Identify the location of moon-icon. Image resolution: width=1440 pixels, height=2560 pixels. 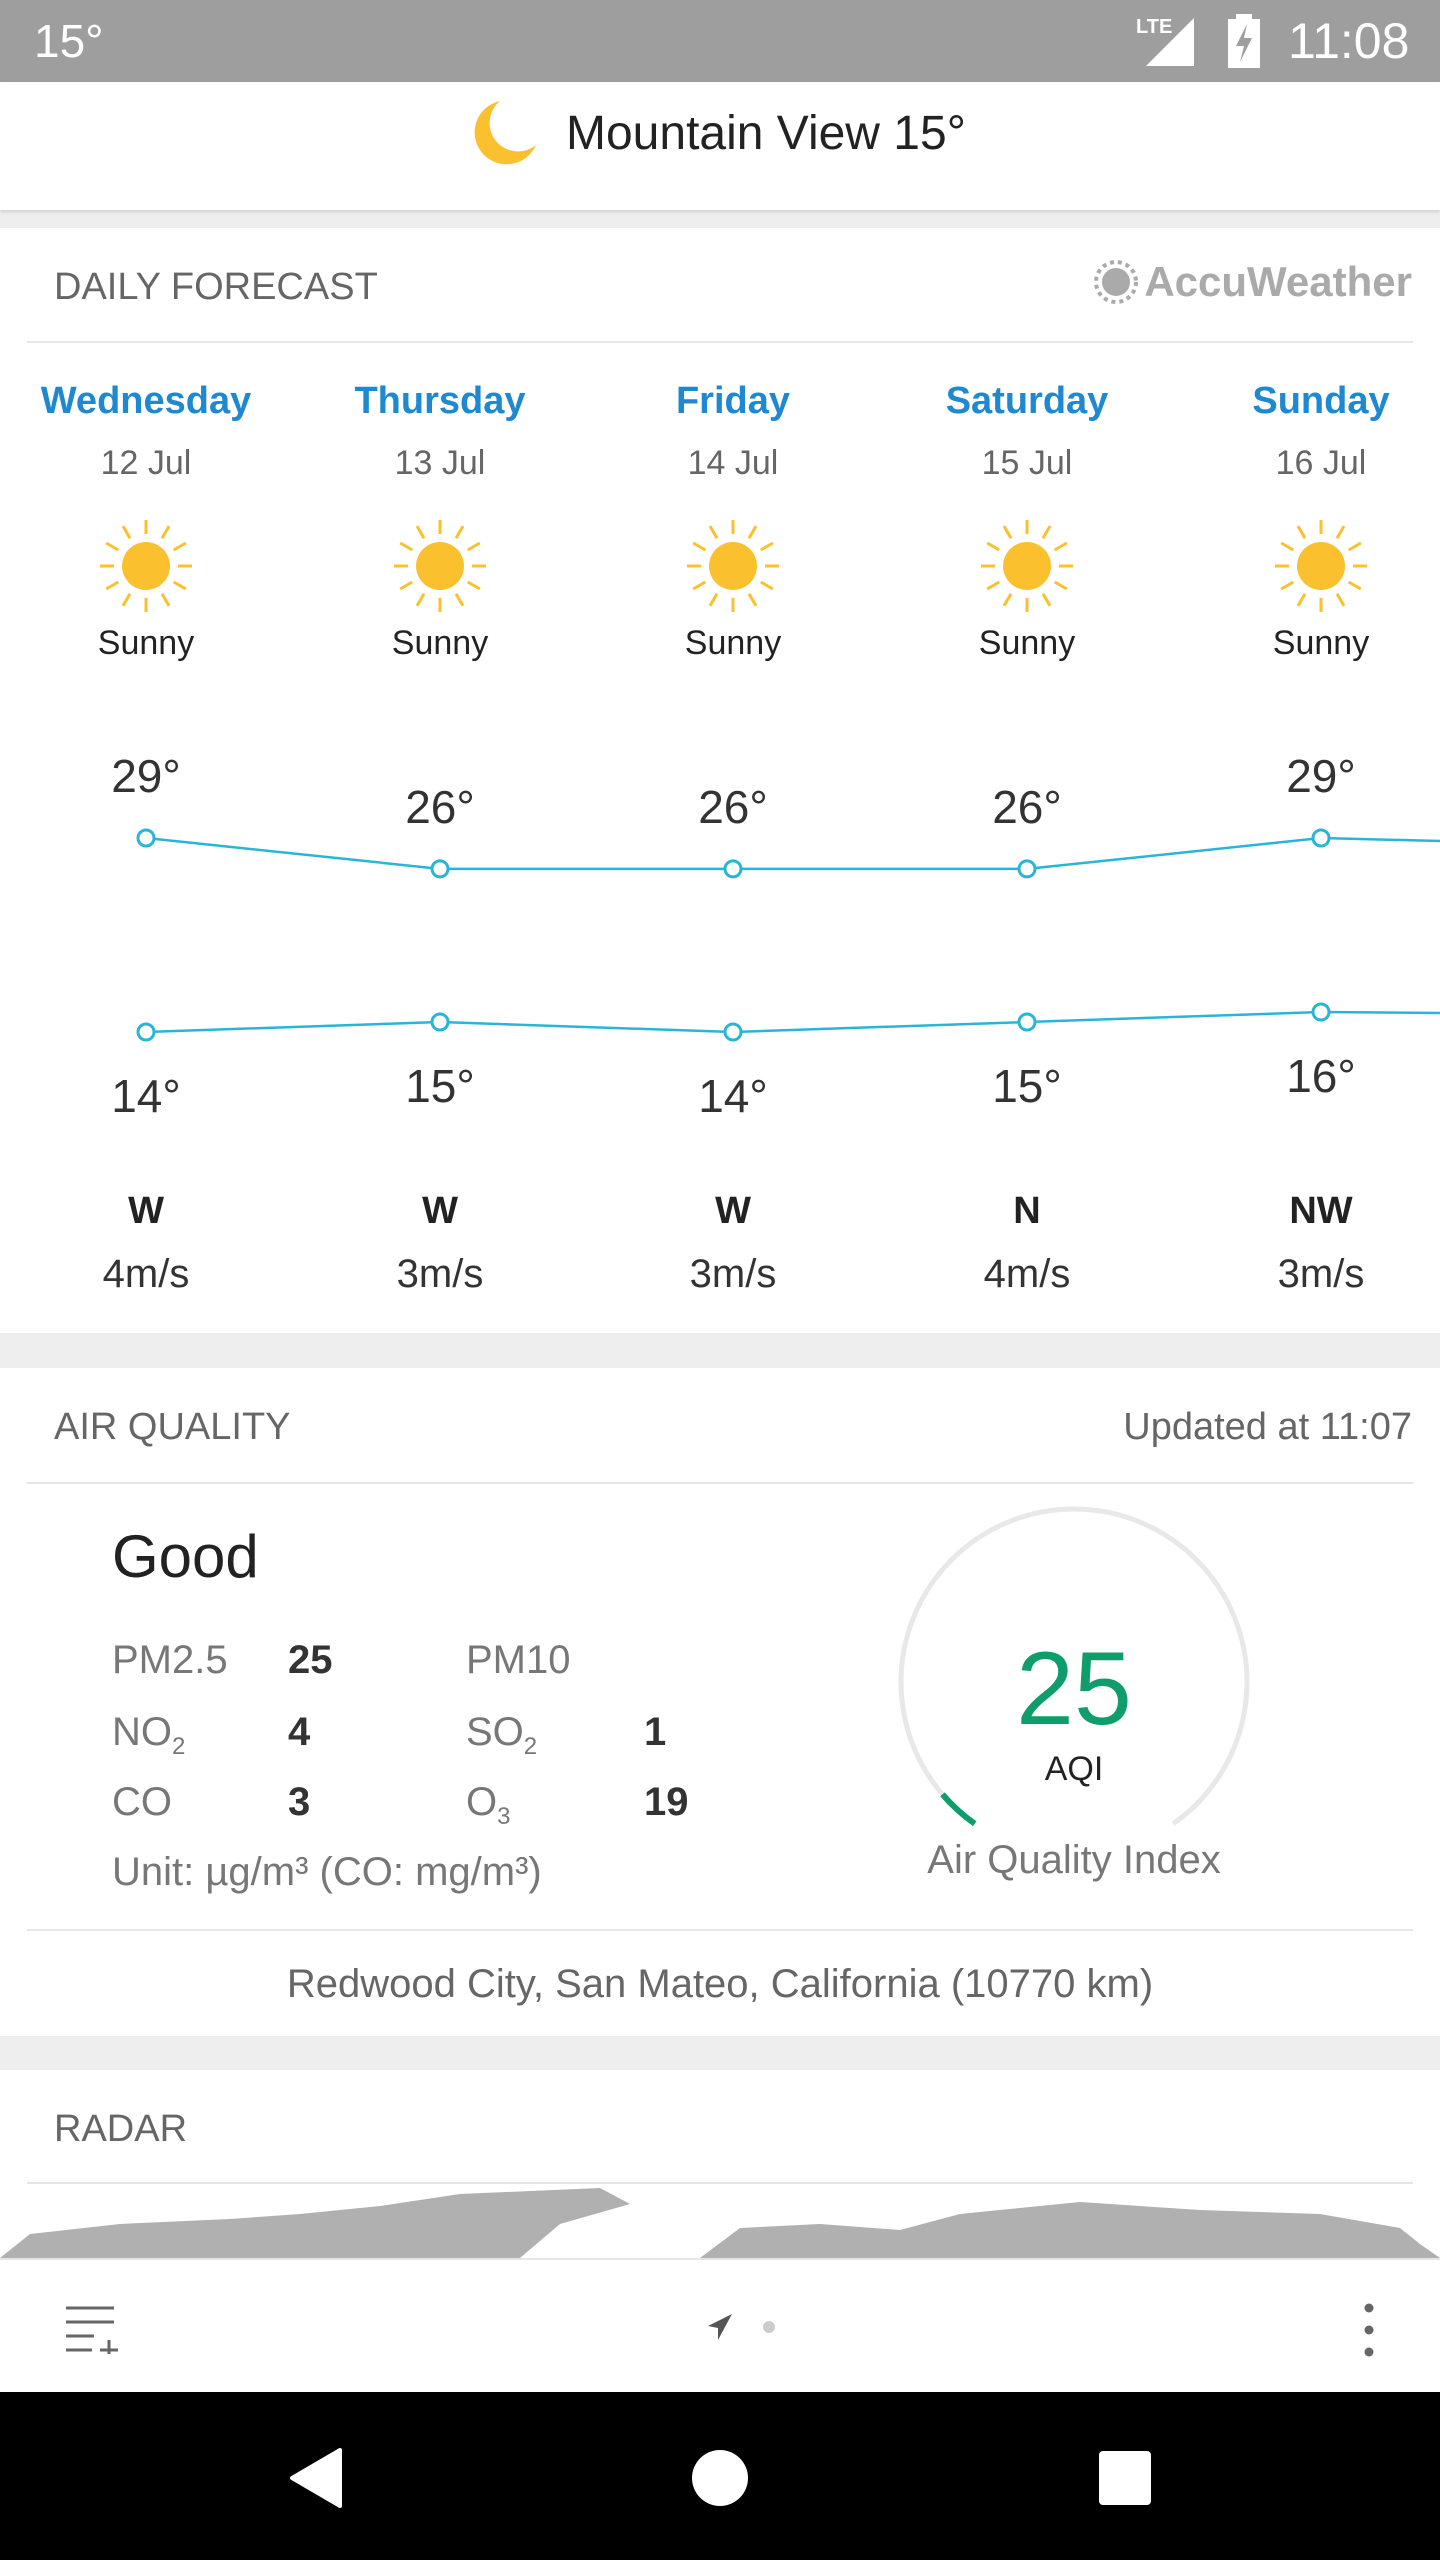
(505, 133).